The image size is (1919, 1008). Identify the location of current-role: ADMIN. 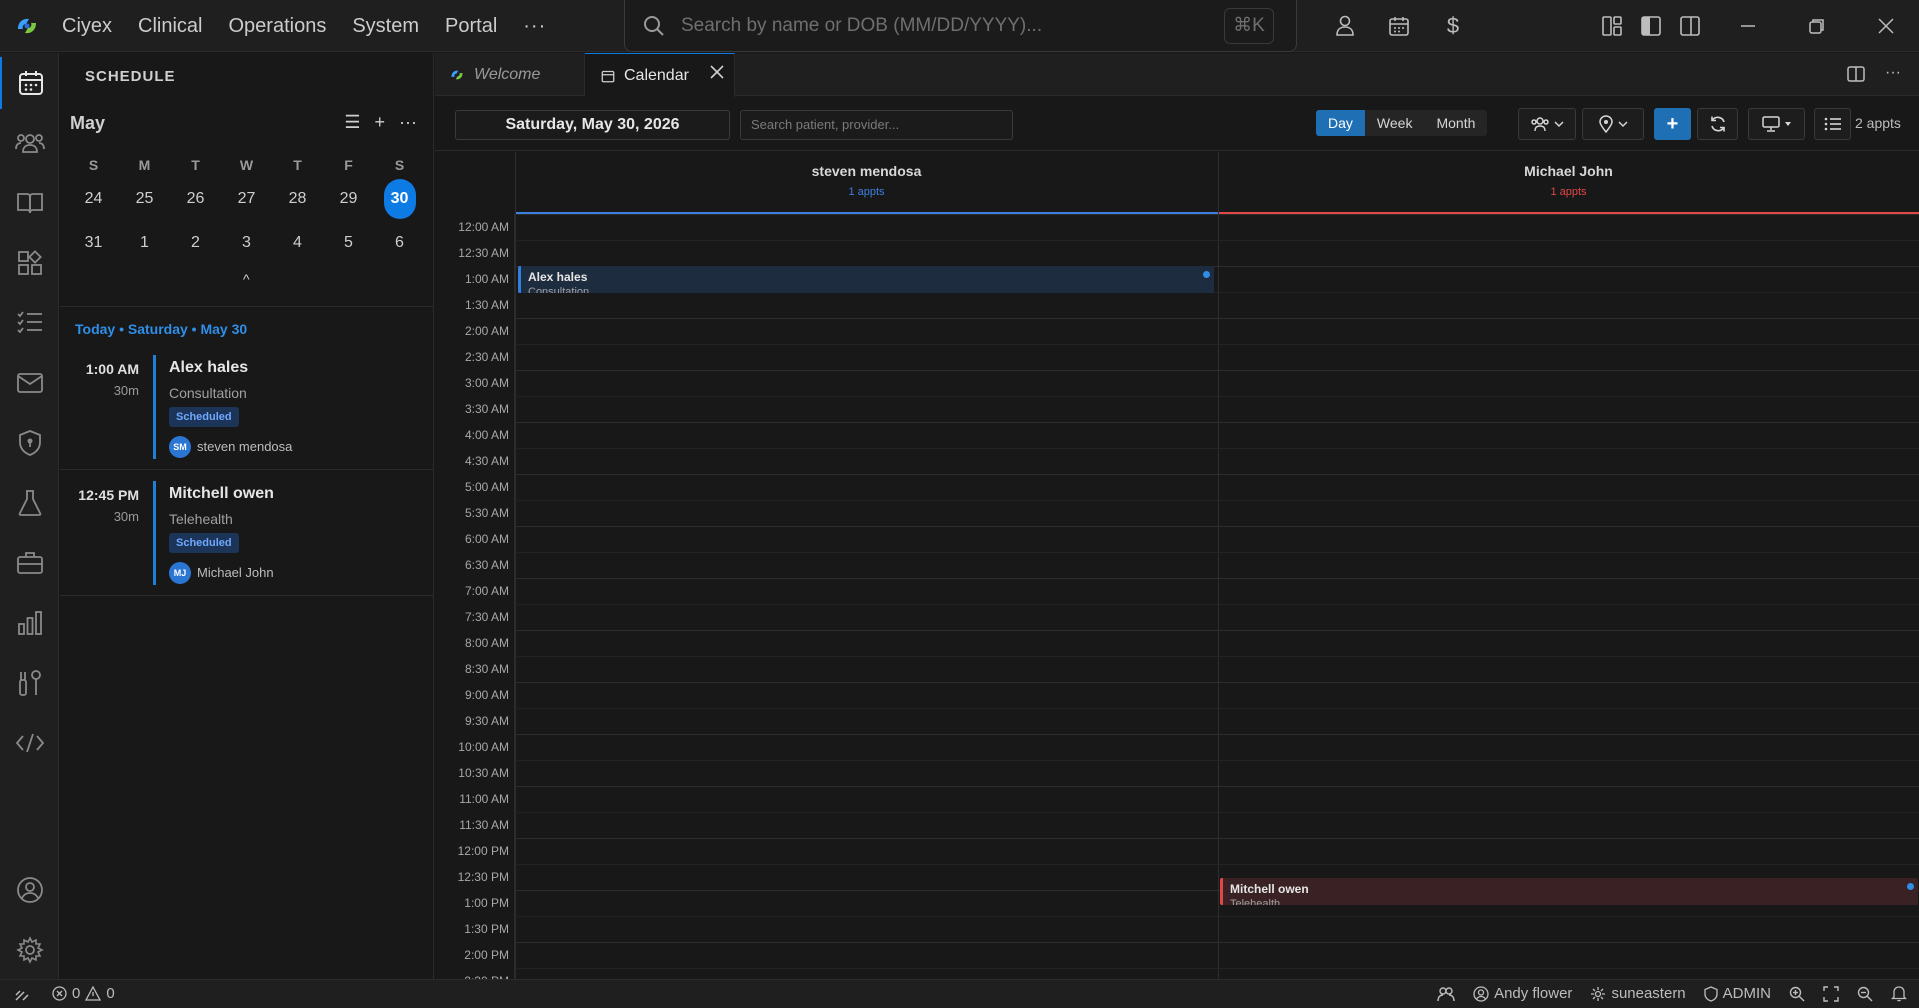
(1737, 993).